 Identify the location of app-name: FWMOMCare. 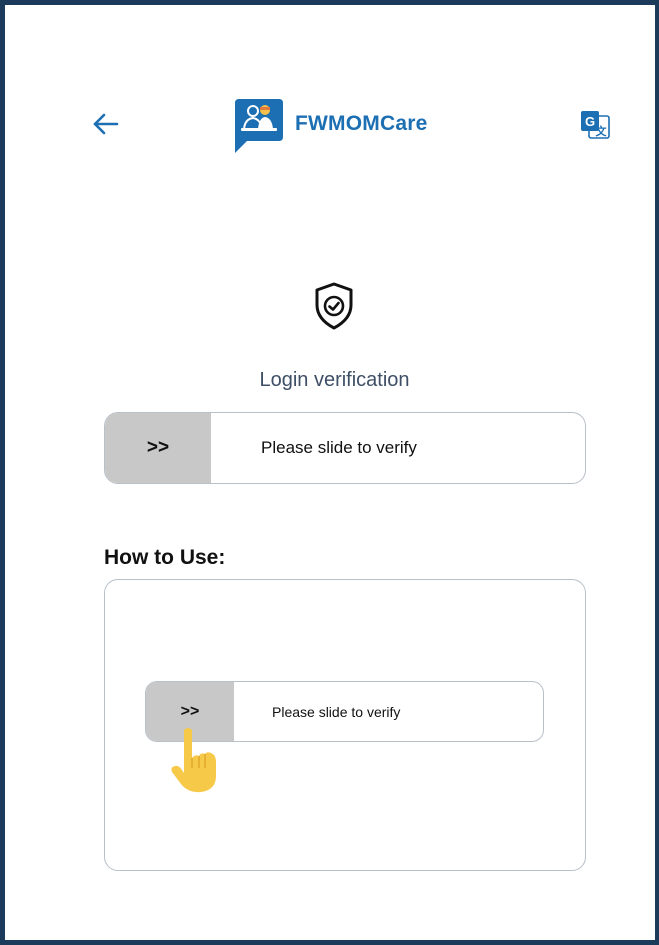
(361, 123).